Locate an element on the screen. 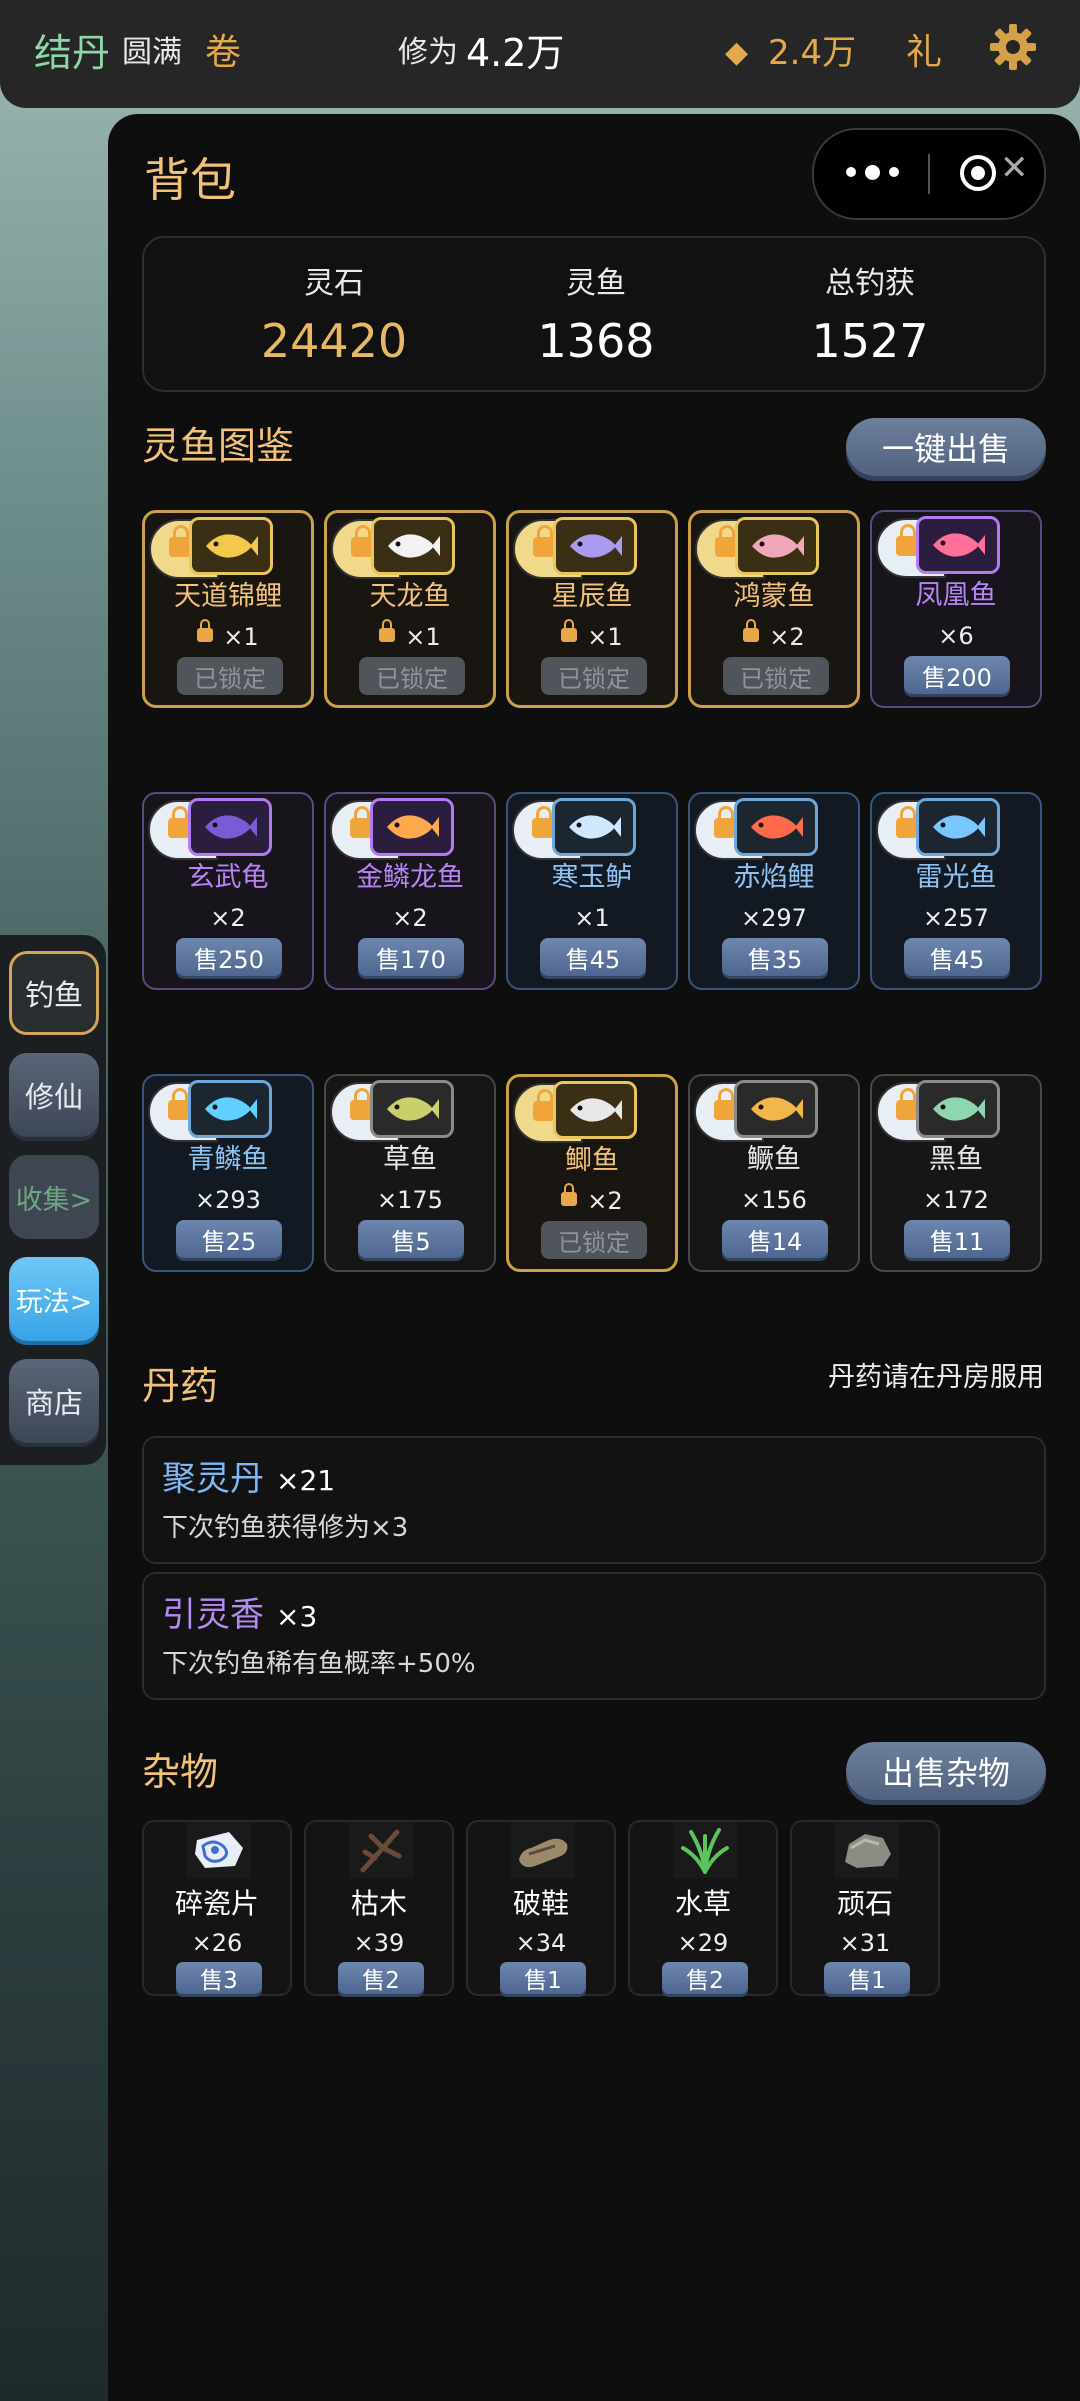 This screenshot has height=2401, width=1080. top-status-bar: 结丹 圆满 卷 修为 4.2万 ◆ 2.4万 礼 is located at coordinates (540, 54).